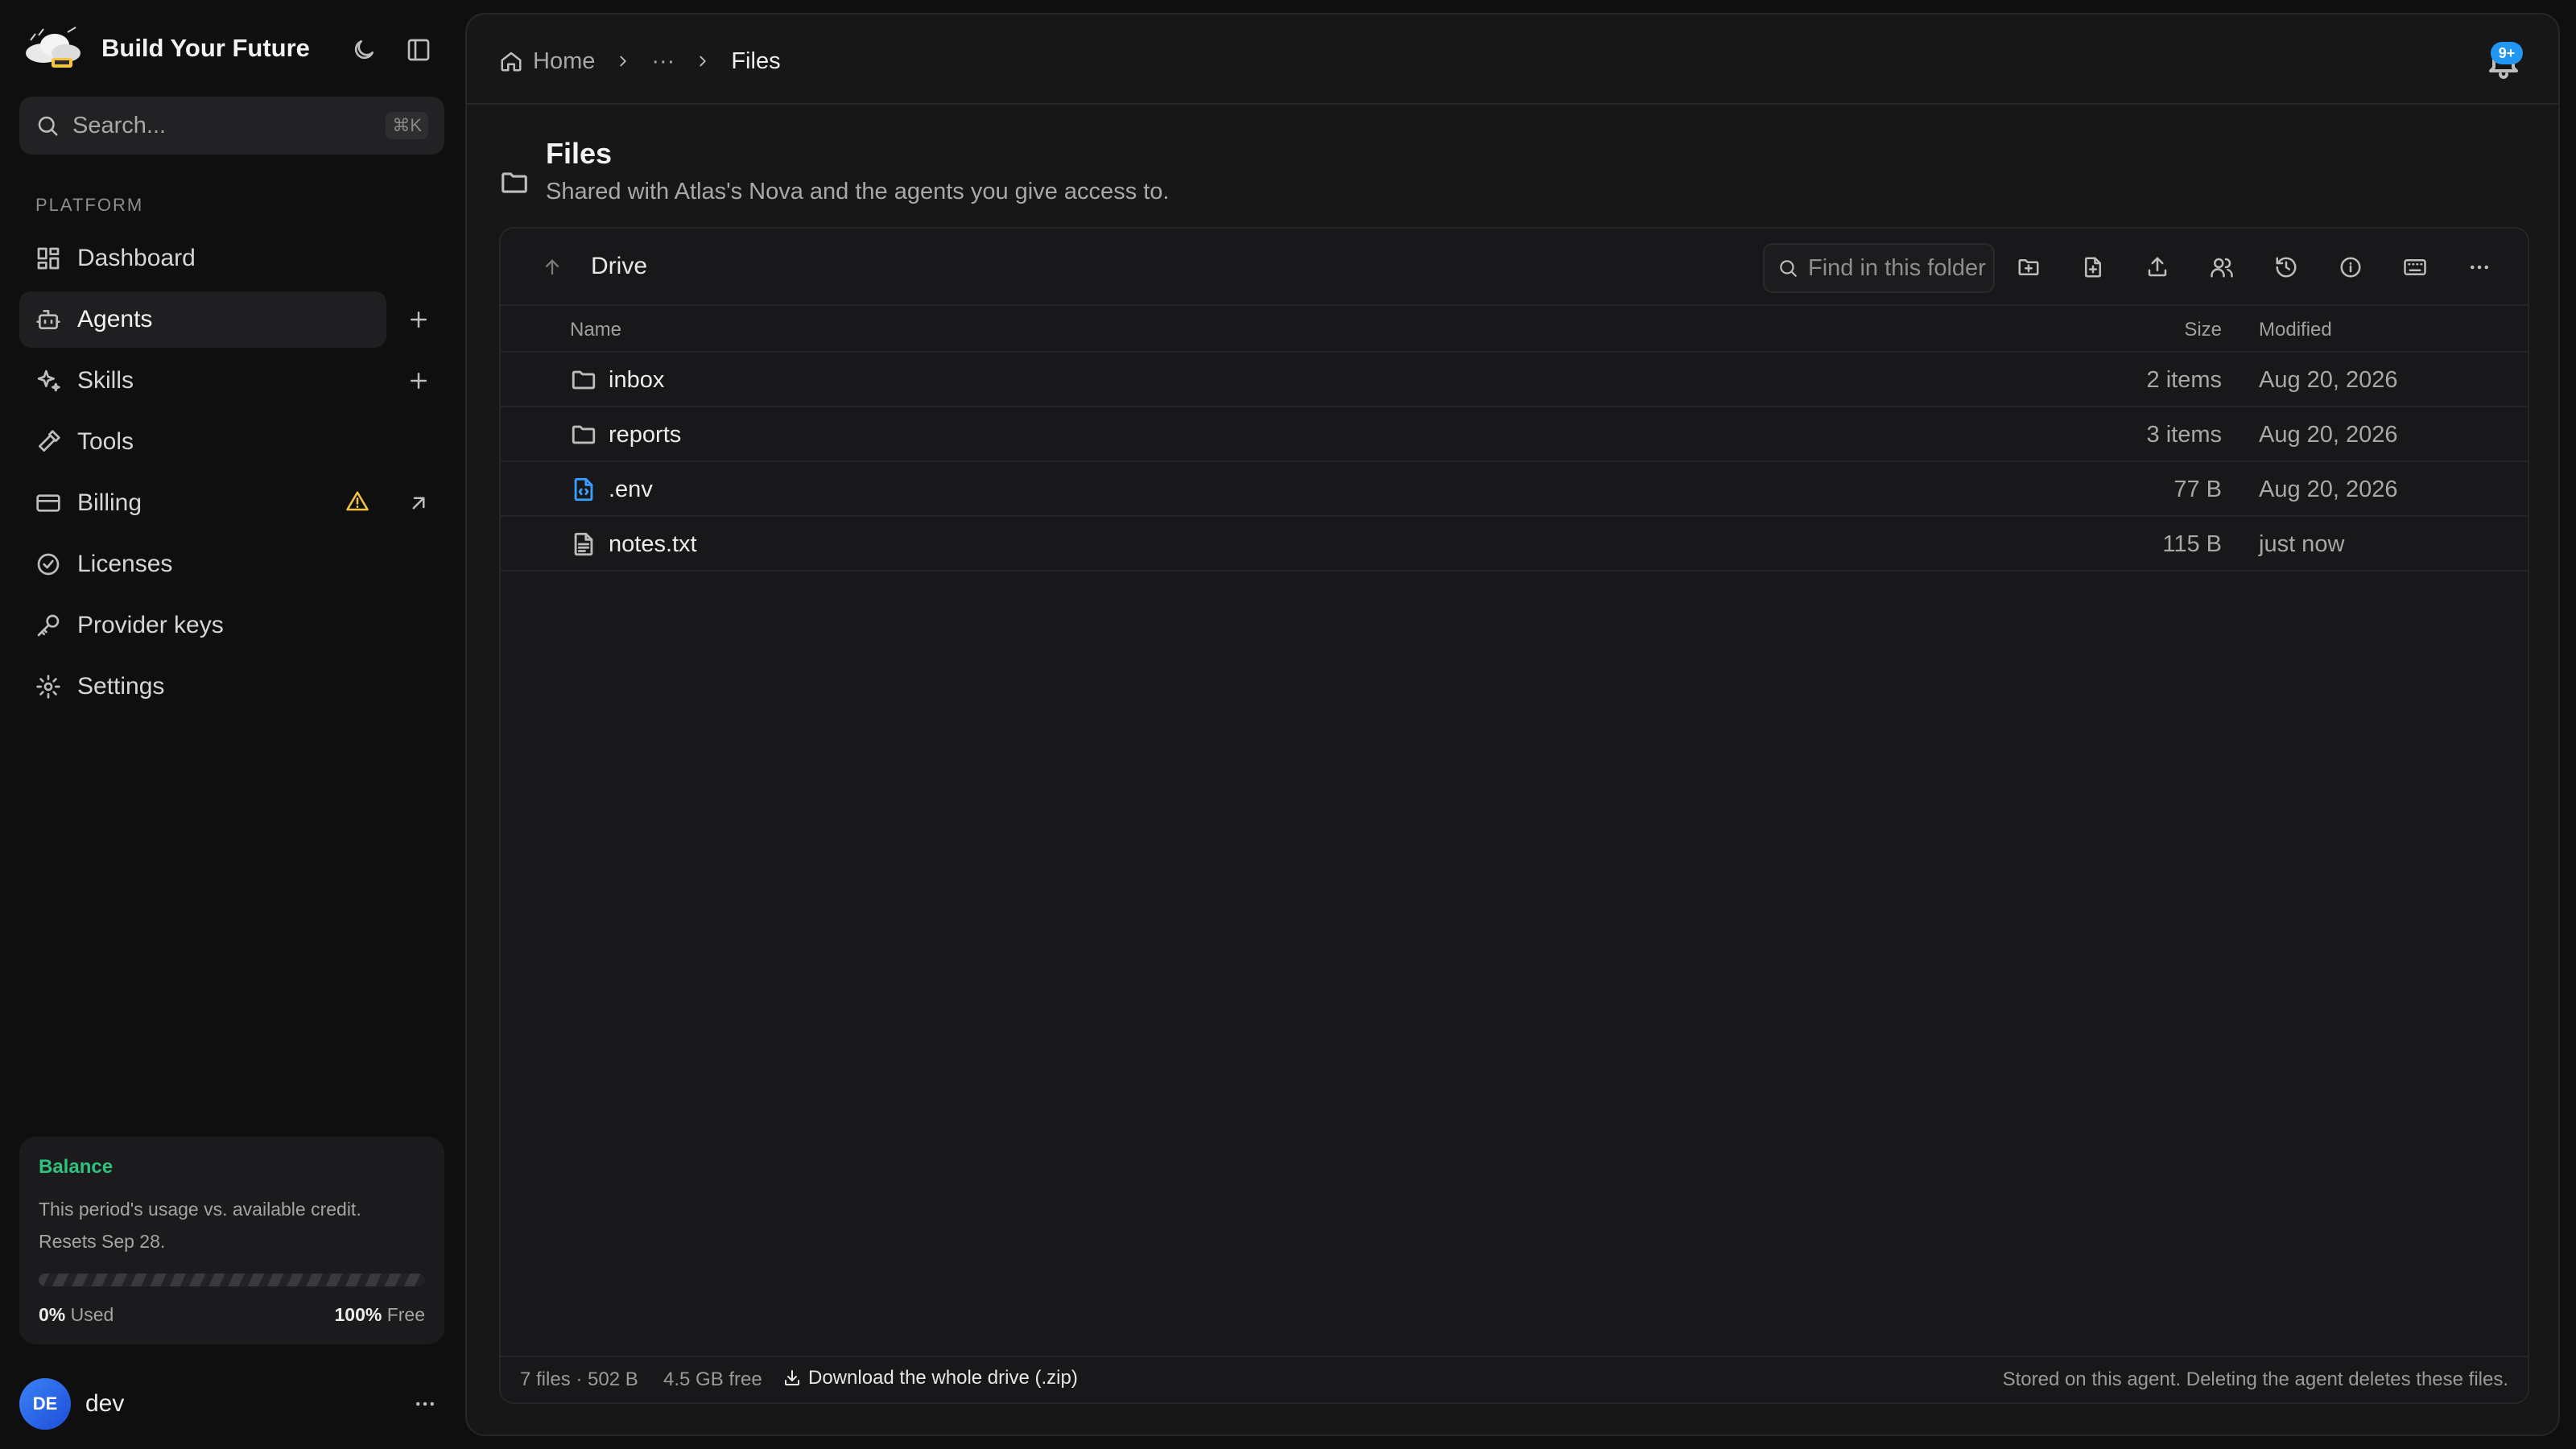 The image size is (2576, 1449). Describe the element at coordinates (583, 489) in the screenshot. I see `config-file-icon` at that location.